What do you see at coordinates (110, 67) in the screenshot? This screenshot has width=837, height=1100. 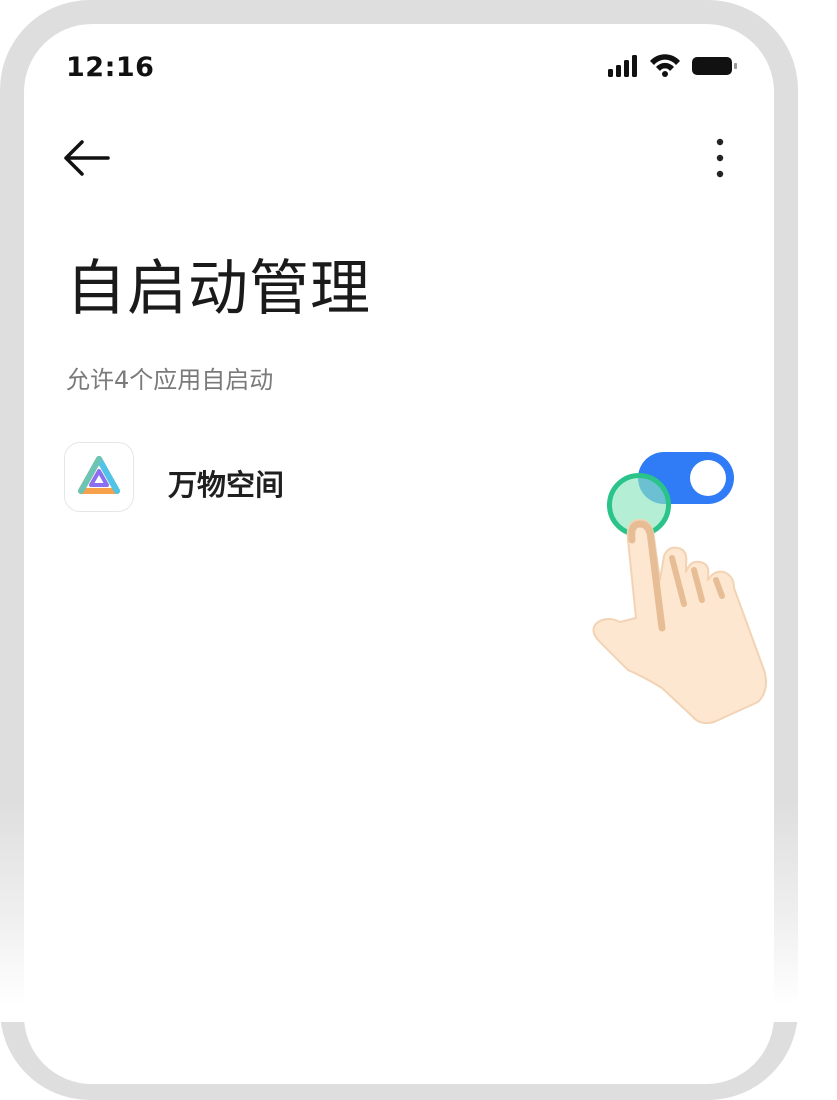 I see `status-time: 12:16` at bounding box center [110, 67].